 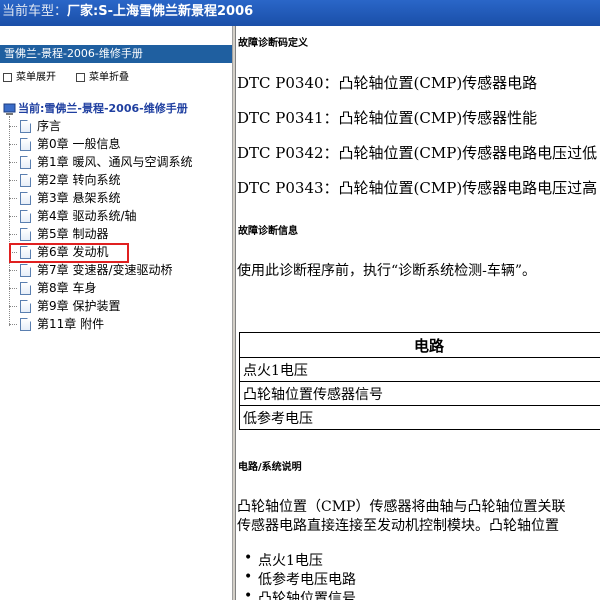 What do you see at coordinates (109, 77) in the screenshot?
I see `collapse-menu-label: 菜单折叠` at bounding box center [109, 77].